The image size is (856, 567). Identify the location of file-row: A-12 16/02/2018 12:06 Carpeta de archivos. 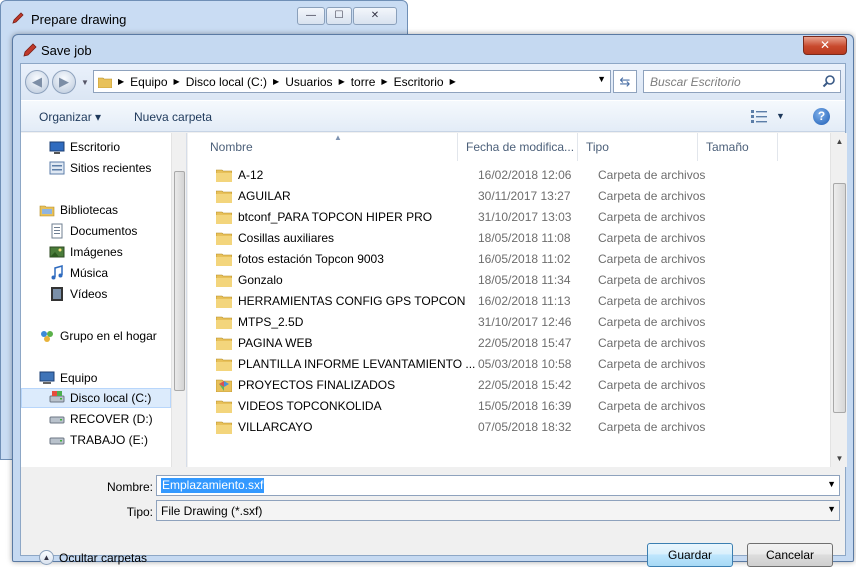
(502, 175).